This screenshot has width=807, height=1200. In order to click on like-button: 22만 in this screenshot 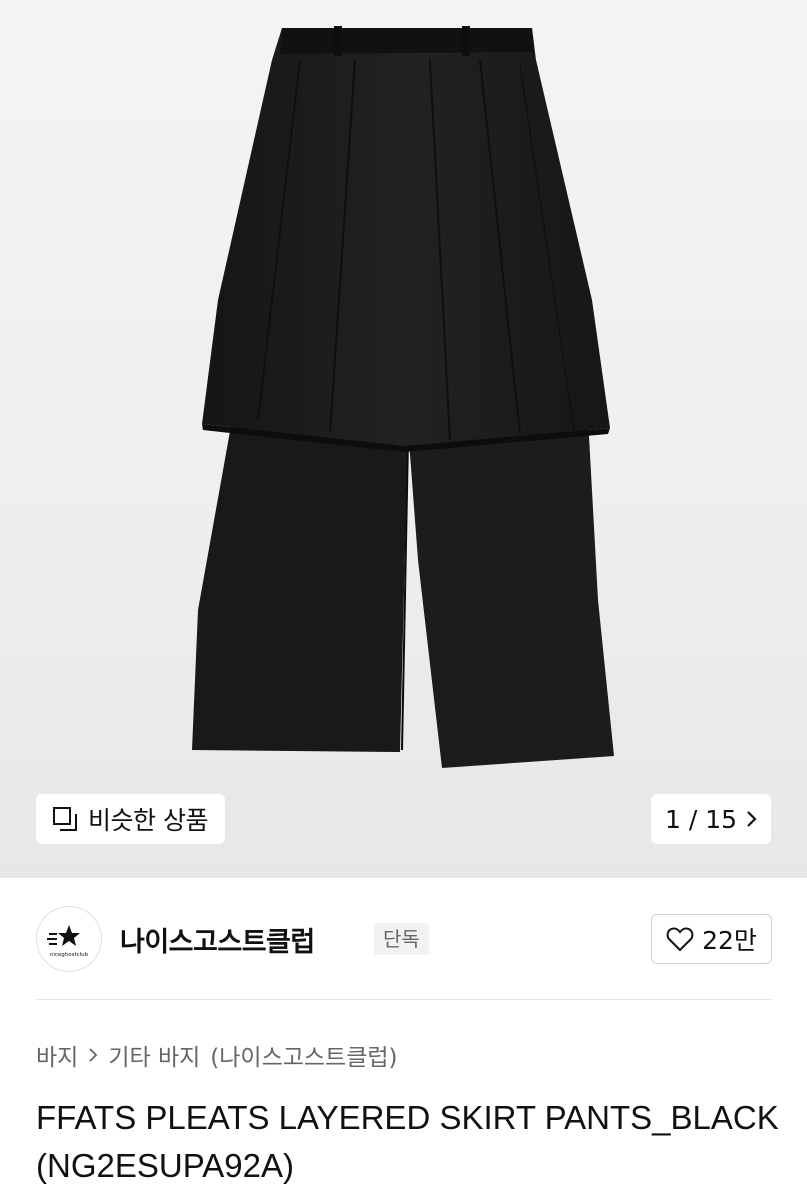, I will do `click(711, 939)`.